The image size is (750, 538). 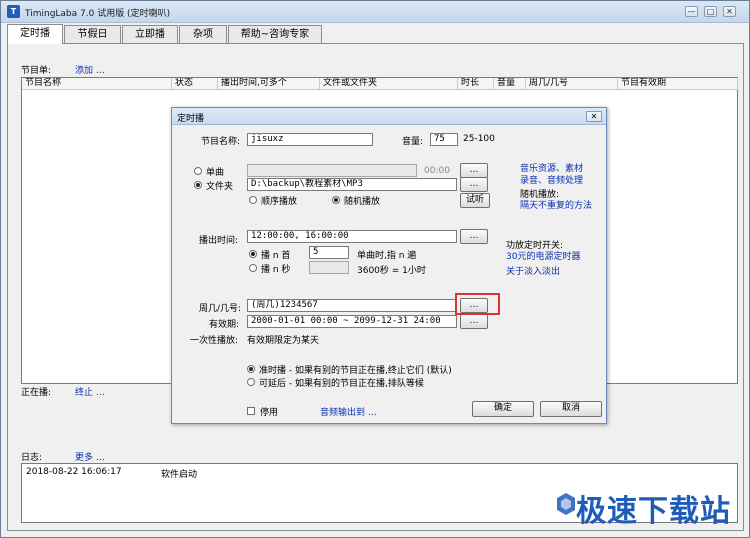 I want to click on order-play-label: 顺序播放, so click(x=279, y=202).